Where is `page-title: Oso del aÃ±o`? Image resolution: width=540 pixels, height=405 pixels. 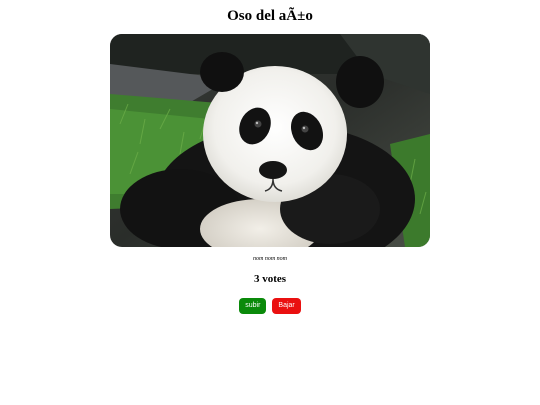 page-title: Oso del aÃ±o is located at coordinates (270, 16).